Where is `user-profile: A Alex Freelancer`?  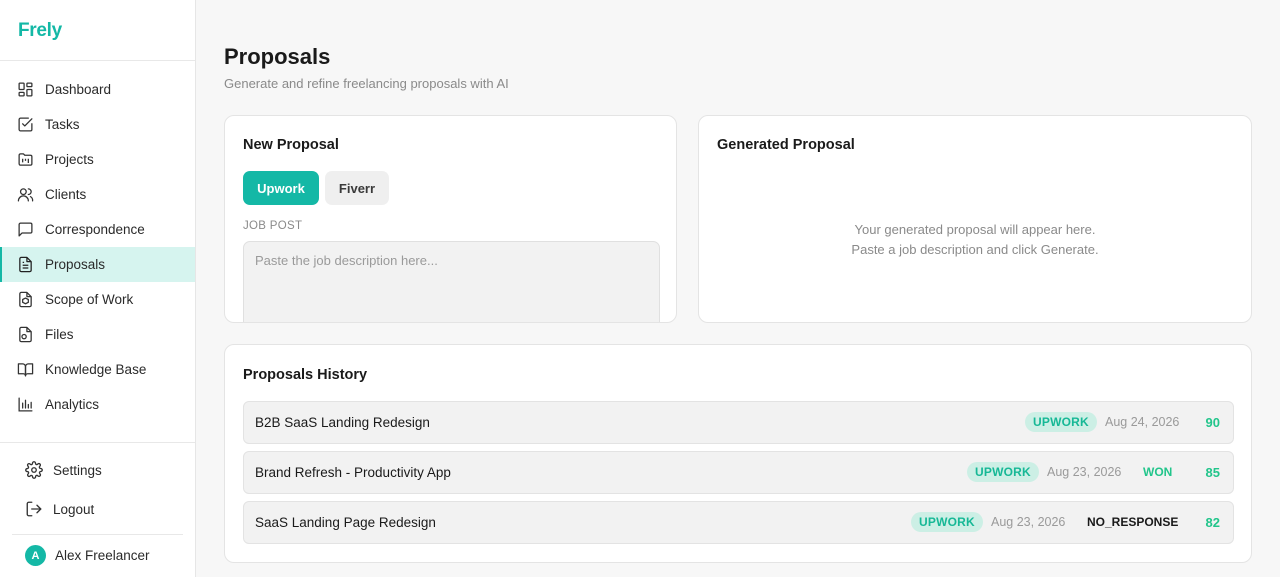
user-profile: A Alex Freelancer is located at coordinates (87, 555).